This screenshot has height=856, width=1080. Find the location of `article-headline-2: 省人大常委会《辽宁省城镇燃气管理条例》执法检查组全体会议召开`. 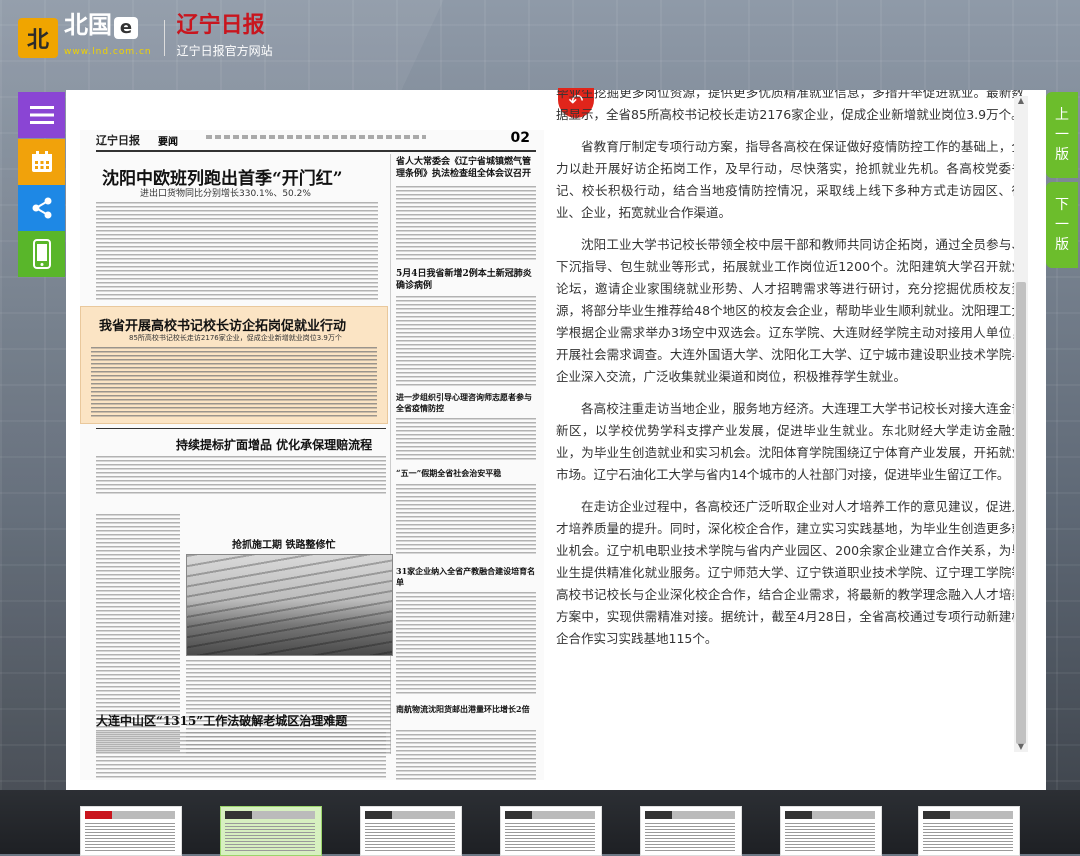

article-headline-2: 省人大常委会《辽宁省城镇燃气管理条例》执法检查组全体会议召开 is located at coordinates (466, 168).